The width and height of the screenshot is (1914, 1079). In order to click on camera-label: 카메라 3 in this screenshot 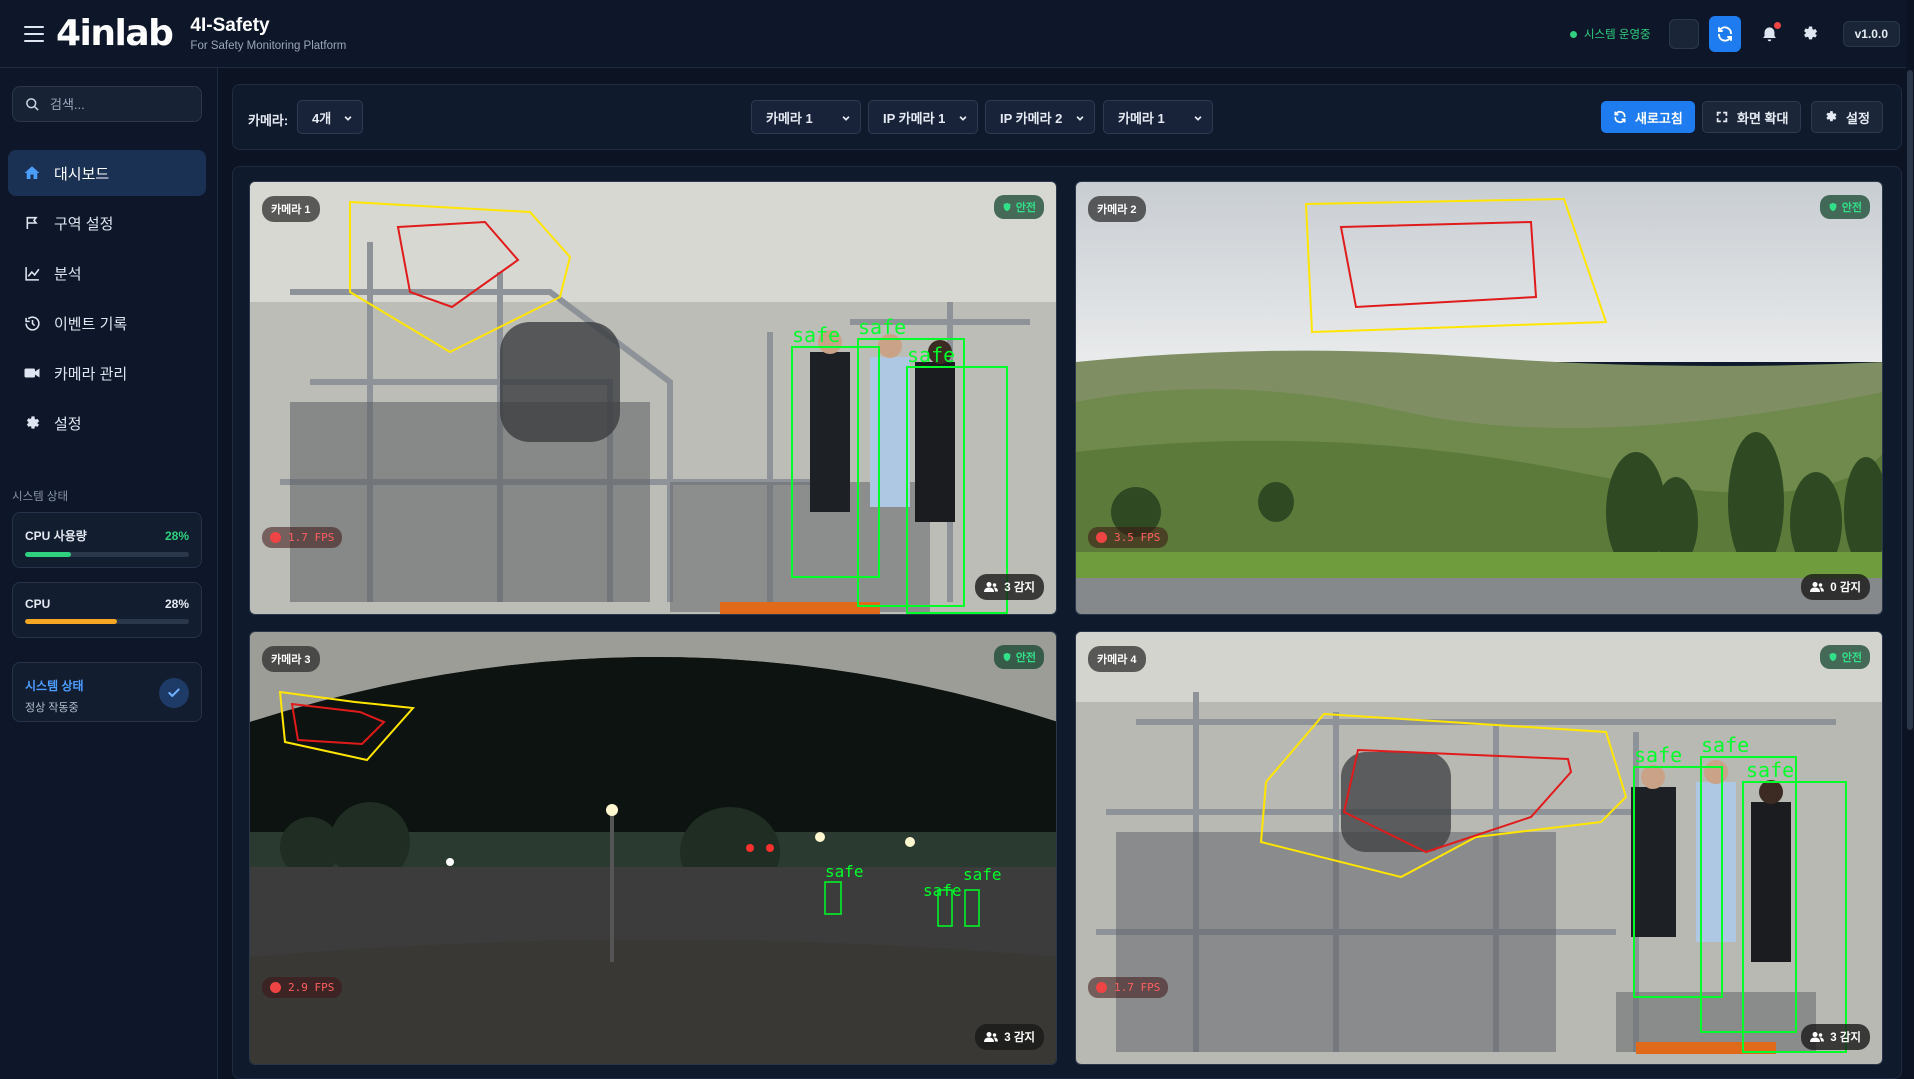, I will do `click(291, 659)`.